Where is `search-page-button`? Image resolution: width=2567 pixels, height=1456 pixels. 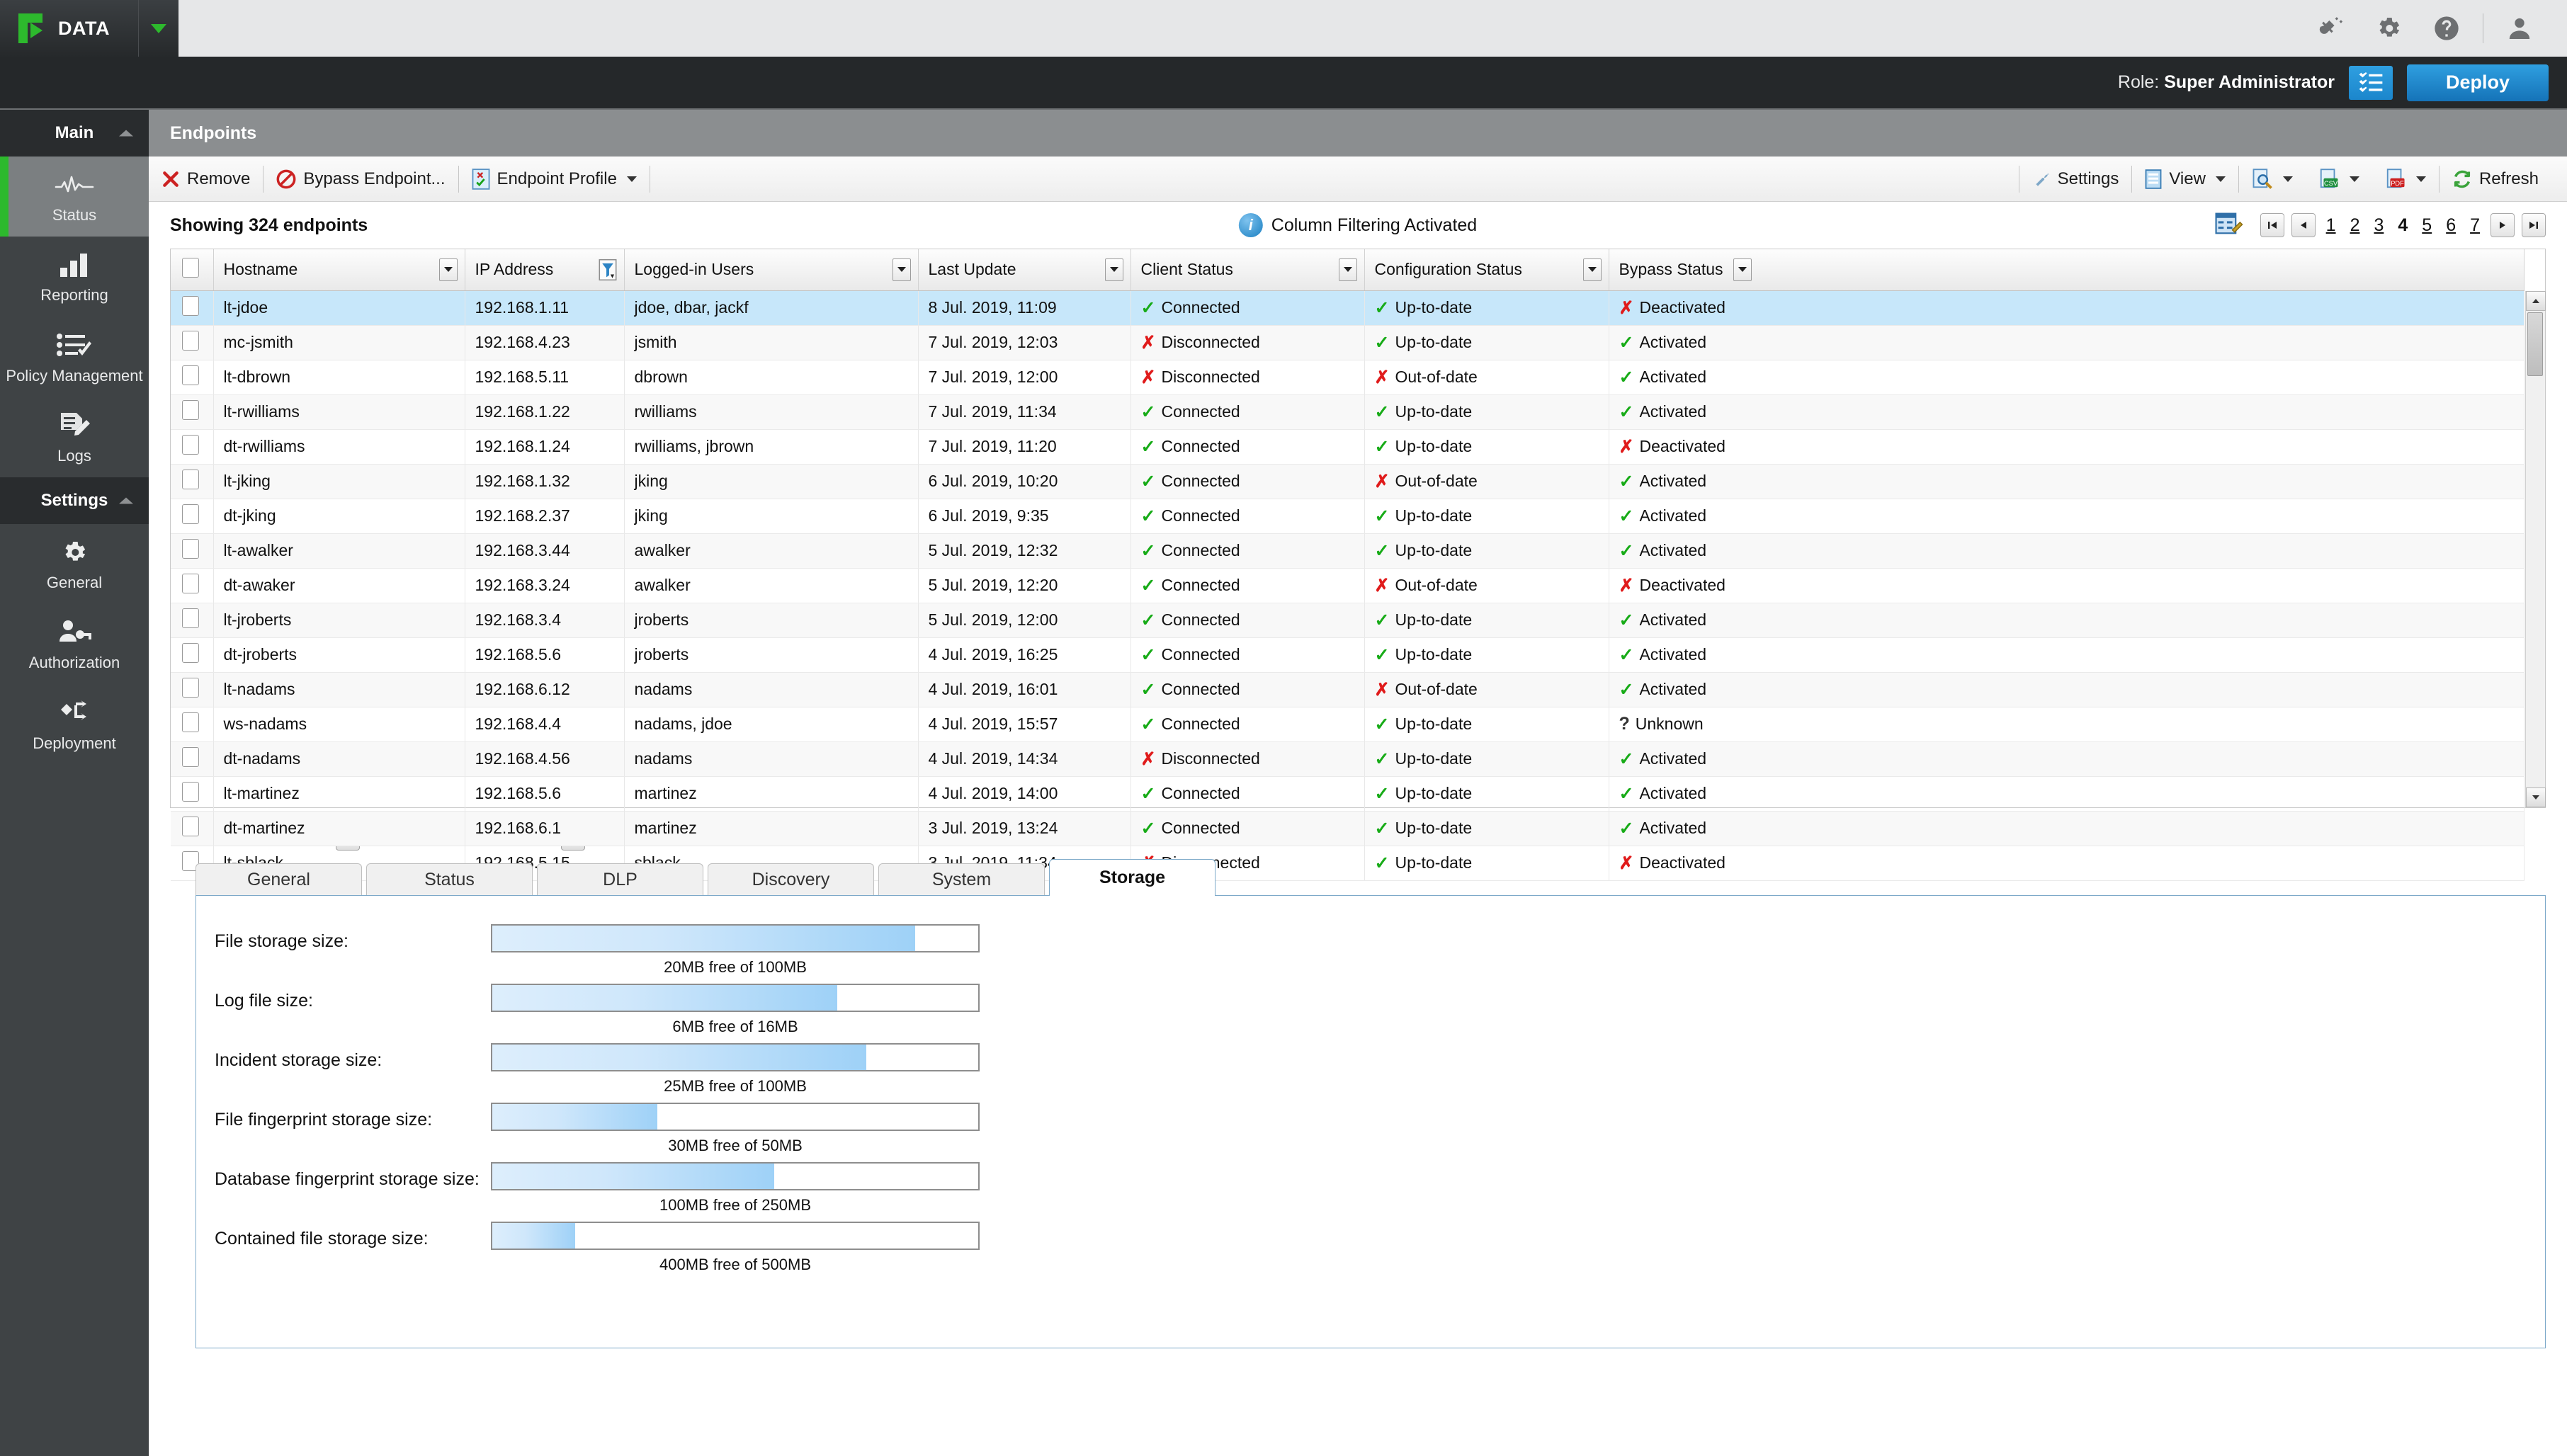 search-page-button is located at coordinates (2273, 179).